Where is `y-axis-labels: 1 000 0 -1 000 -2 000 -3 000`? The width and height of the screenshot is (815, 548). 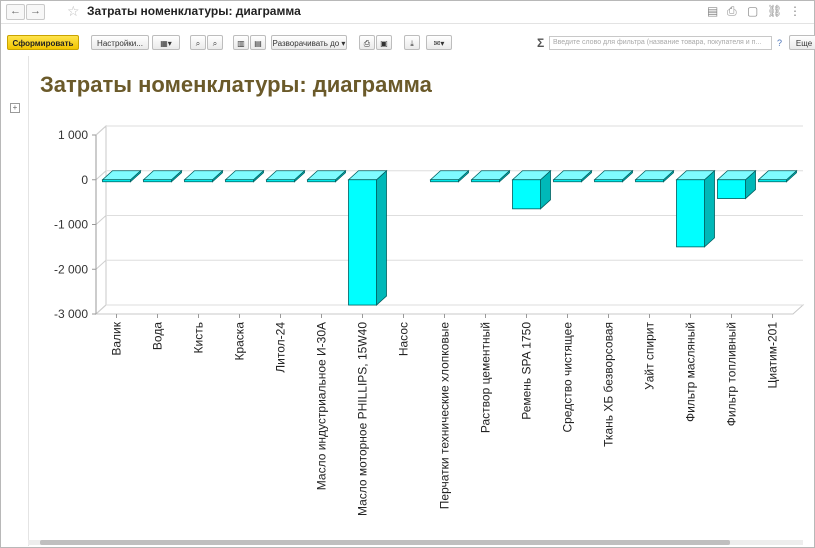
y-axis-labels: 1 000 0 -1 000 -2 000 -3 000 is located at coordinates (71, 224).